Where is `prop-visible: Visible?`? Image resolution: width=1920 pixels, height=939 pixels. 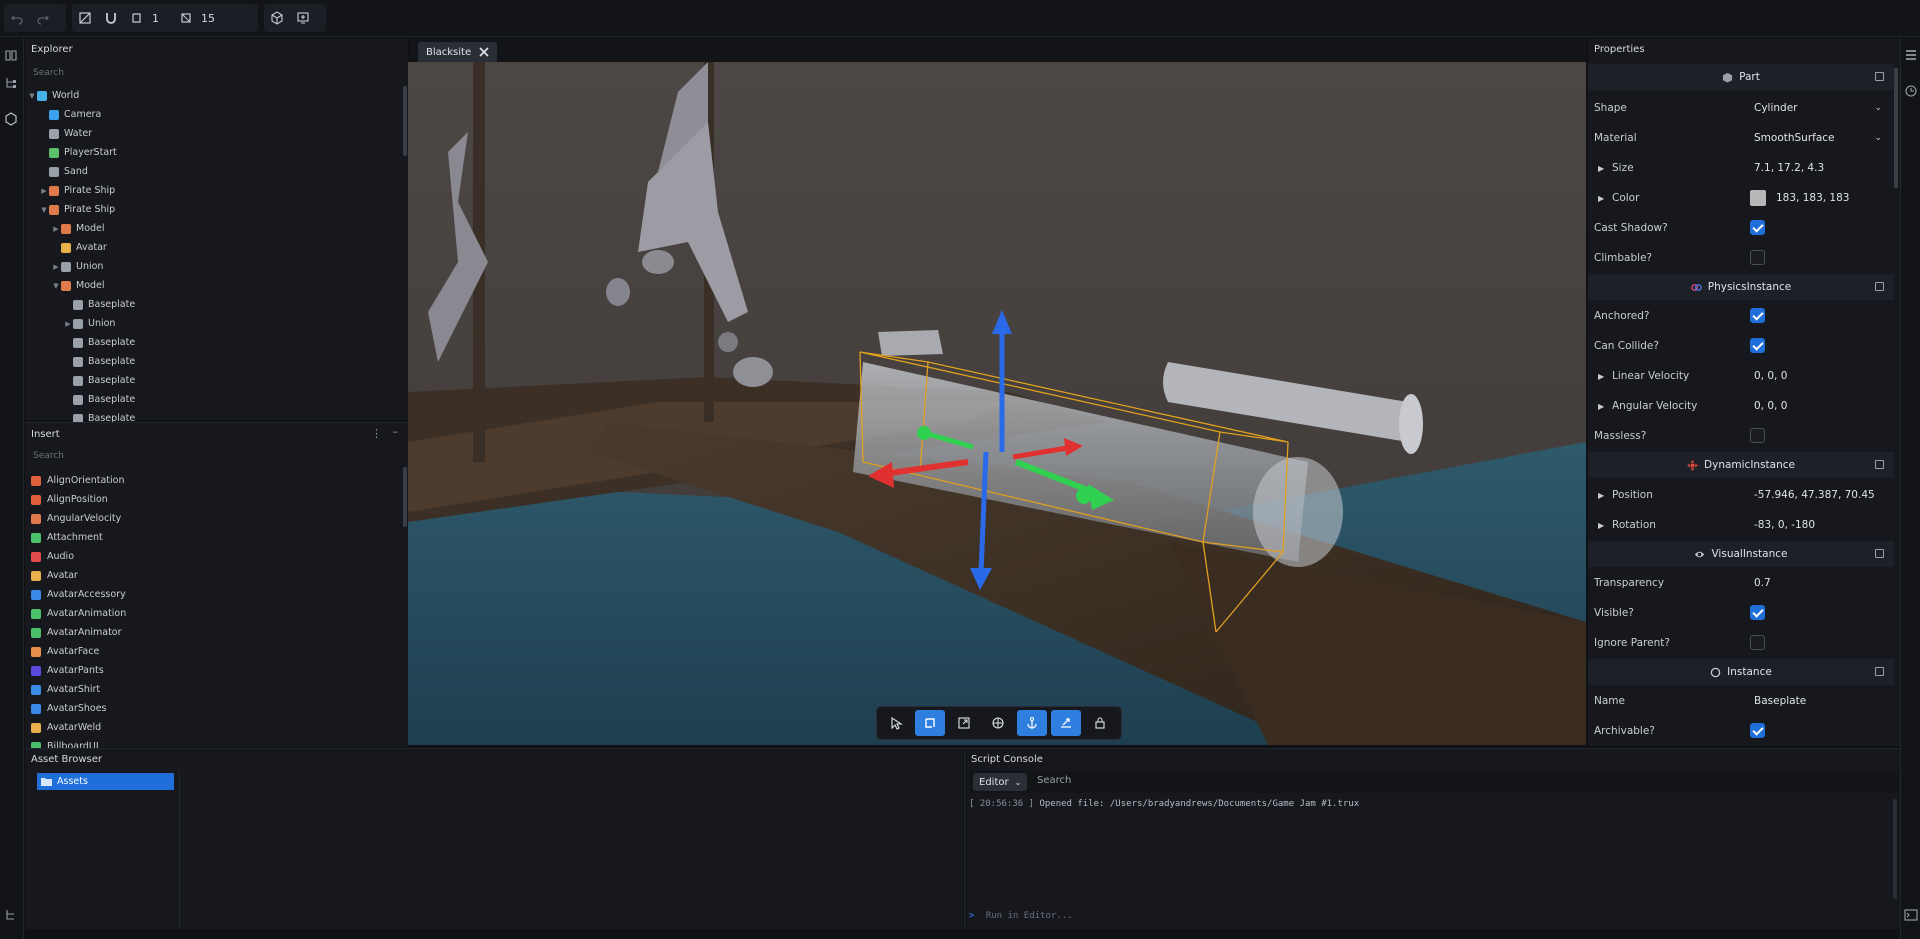
prop-visible: Visible? is located at coordinates (1741, 613).